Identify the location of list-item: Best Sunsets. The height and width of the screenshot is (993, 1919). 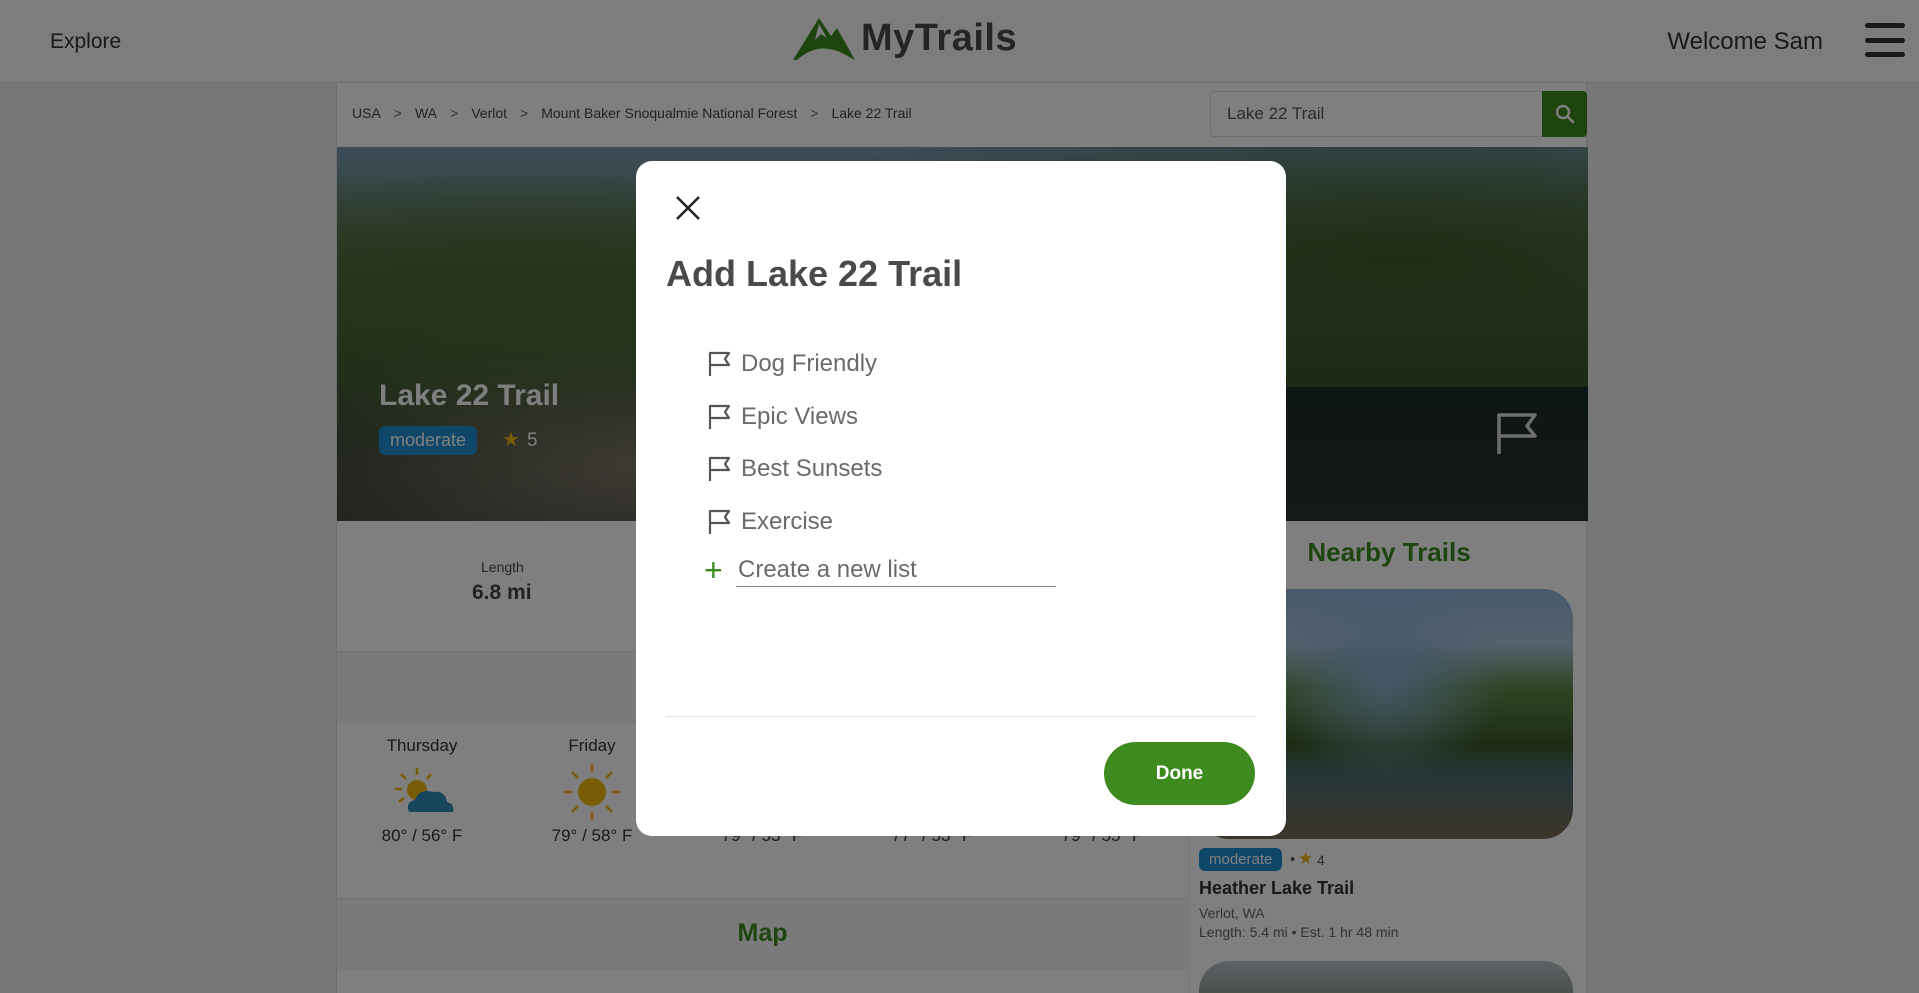
(795, 469).